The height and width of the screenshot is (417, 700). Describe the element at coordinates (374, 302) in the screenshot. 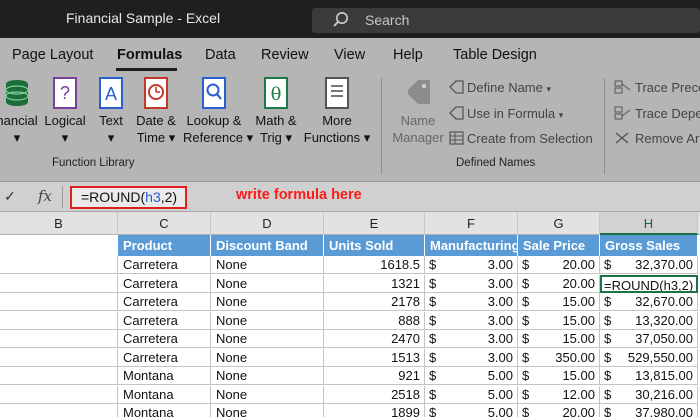

I see `cell-units: 2178` at that location.